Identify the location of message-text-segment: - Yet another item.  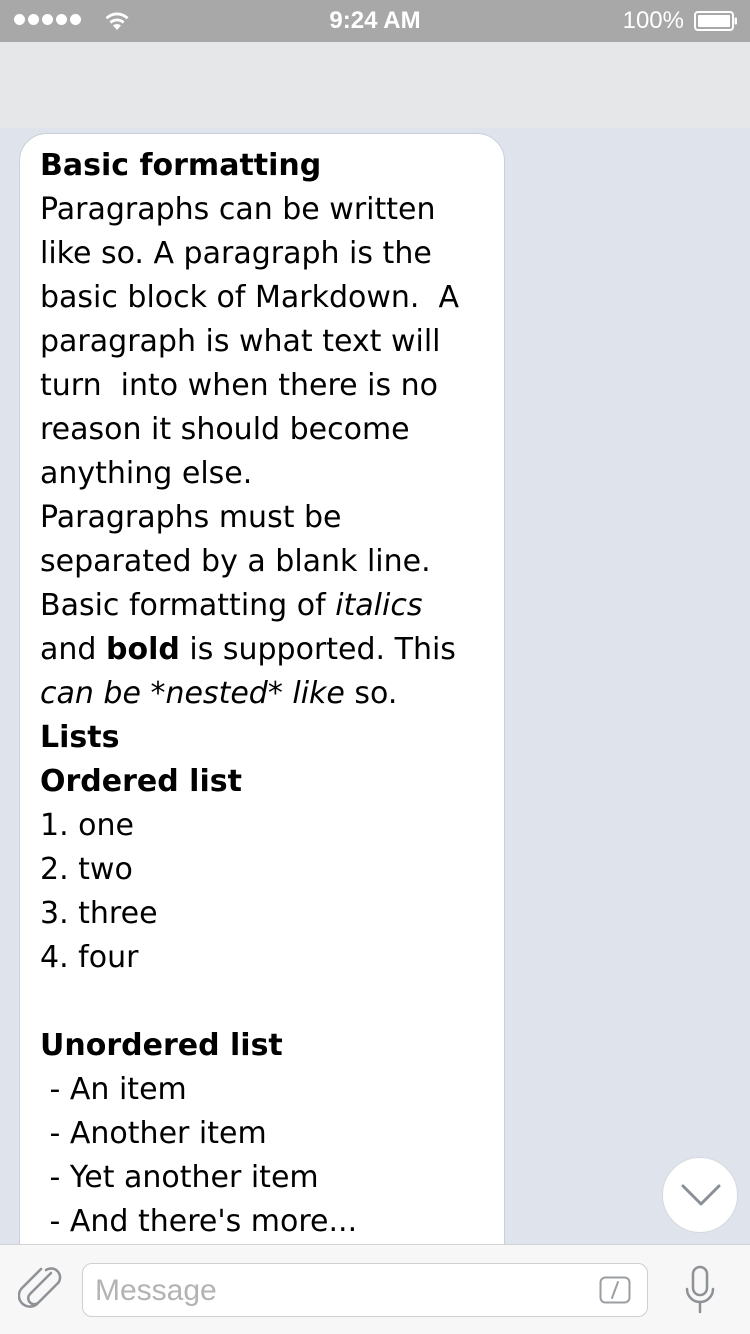
(179, 1177).